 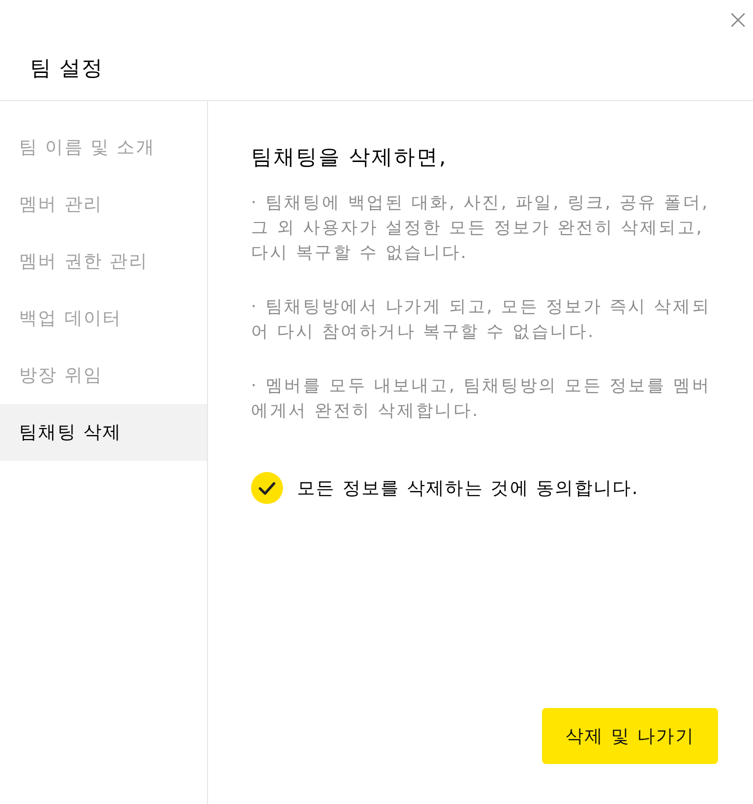 I want to click on notice-paragraph: · 멤버를 모두 내보내고, 팀채팅방의 모든 정보를 멤버에게서 완전히 삭제합니다., so click(x=481, y=399).